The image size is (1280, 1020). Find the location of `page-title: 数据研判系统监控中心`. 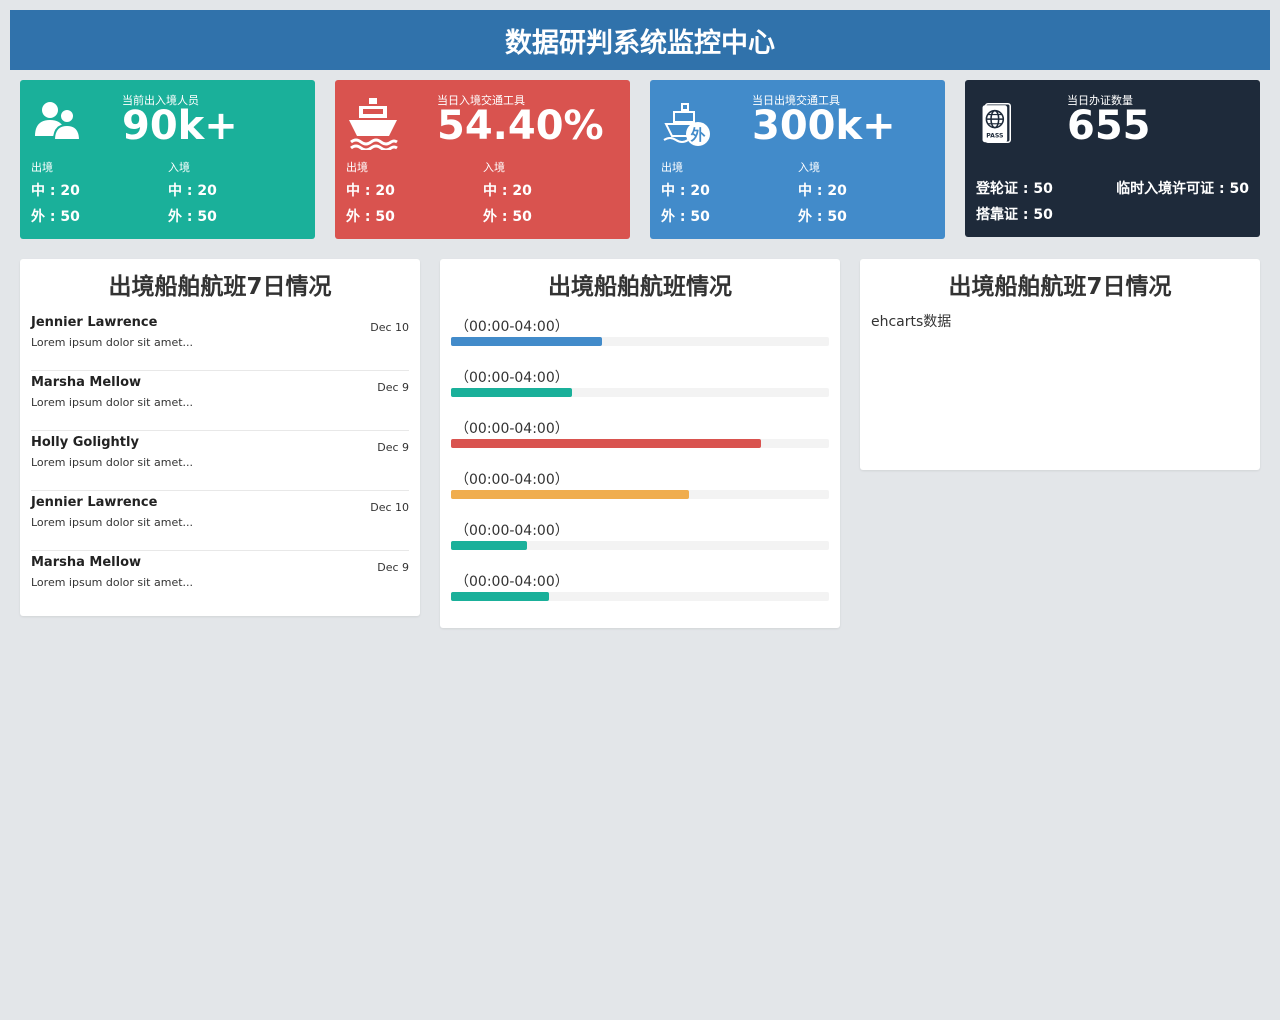

page-title: 数据研判系统监控中心 is located at coordinates (640, 43).